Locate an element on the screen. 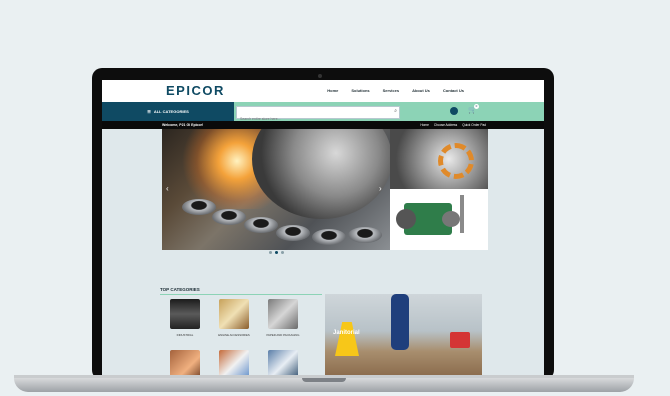 This screenshot has width=670, height=396. link-quick-order-pad: Quick Order Pad is located at coordinates (474, 125).